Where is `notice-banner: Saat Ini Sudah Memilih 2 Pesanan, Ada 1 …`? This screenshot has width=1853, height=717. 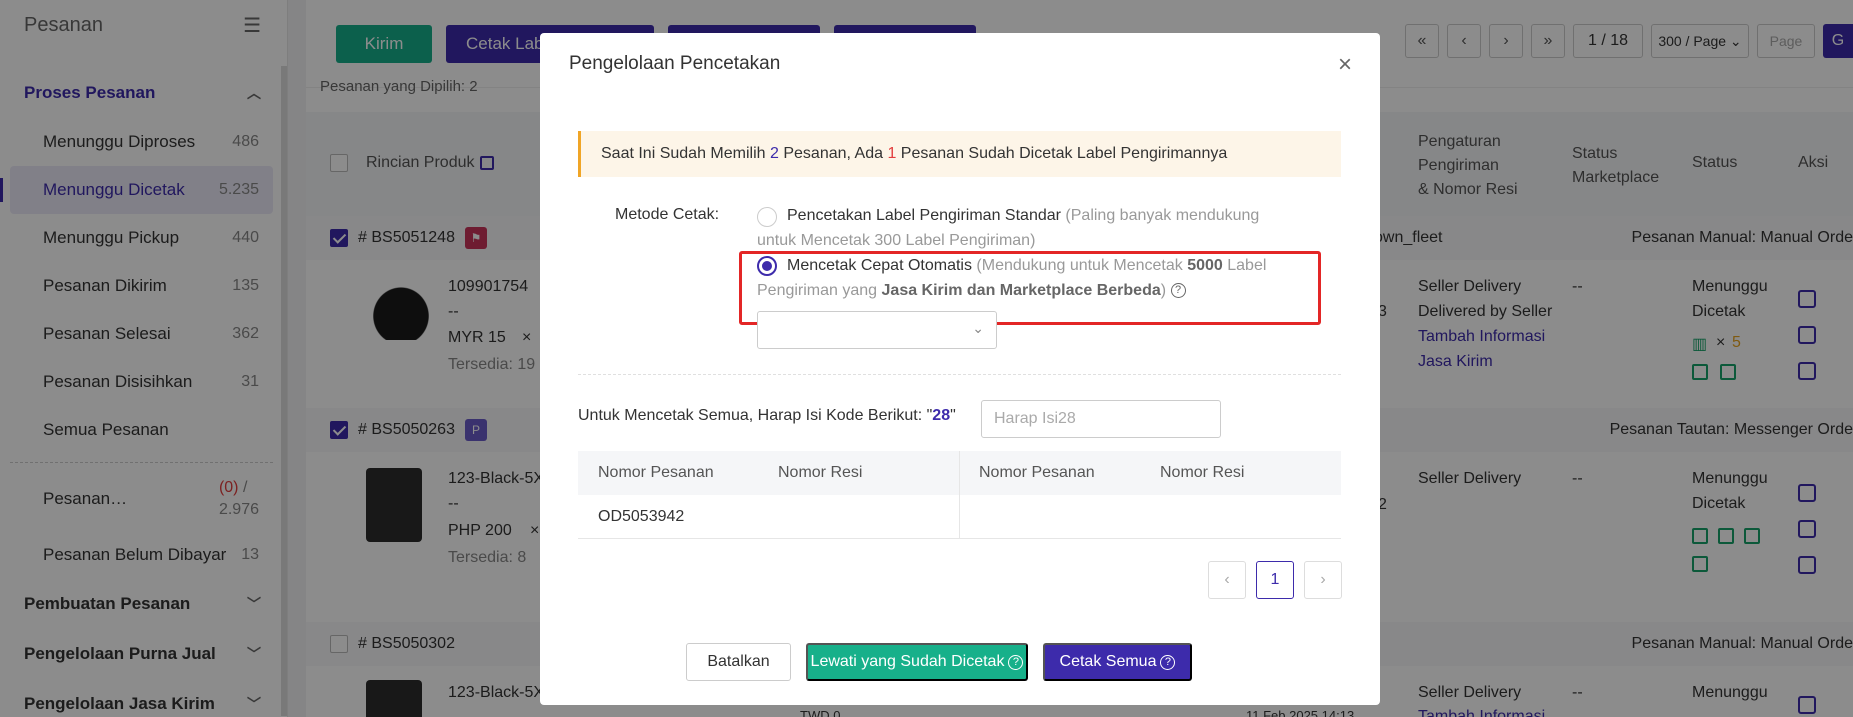 notice-banner: Saat Ini Sudah Memilih 2 Pesanan, Ada 1 … is located at coordinates (959, 154).